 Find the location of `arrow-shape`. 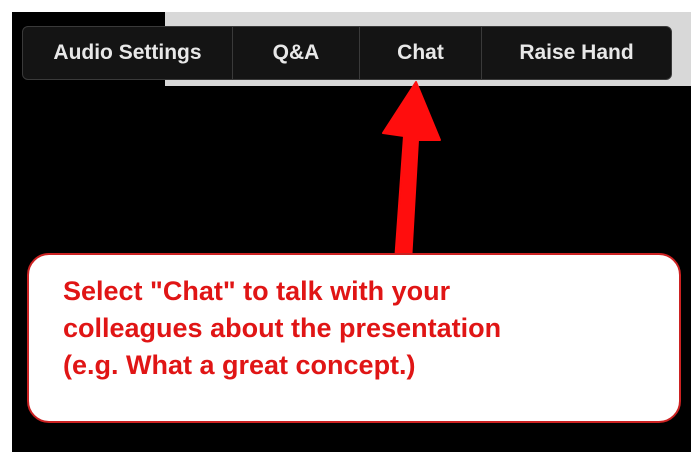

arrow-shape is located at coordinates (411, 172).